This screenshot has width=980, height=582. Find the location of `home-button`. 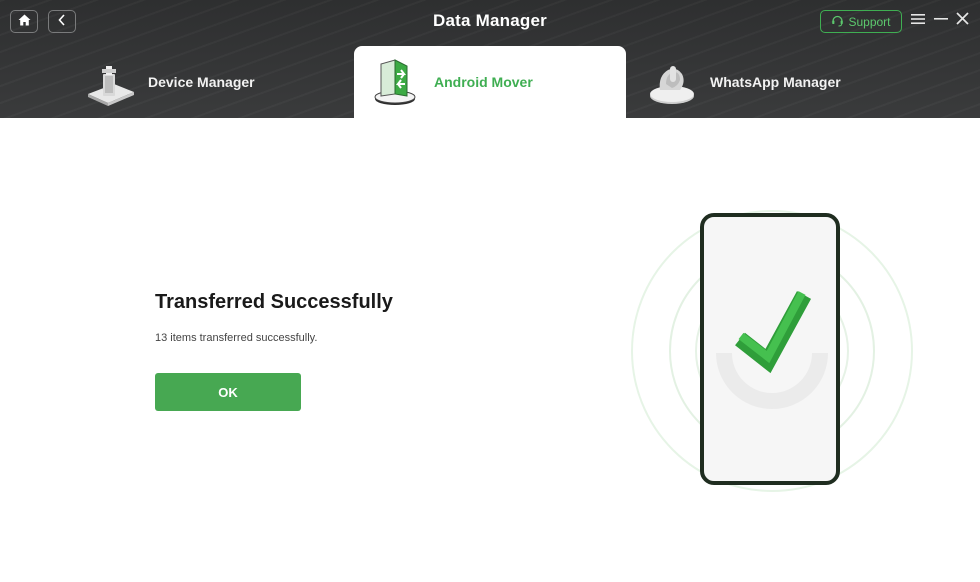

home-button is located at coordinates (24, 21).